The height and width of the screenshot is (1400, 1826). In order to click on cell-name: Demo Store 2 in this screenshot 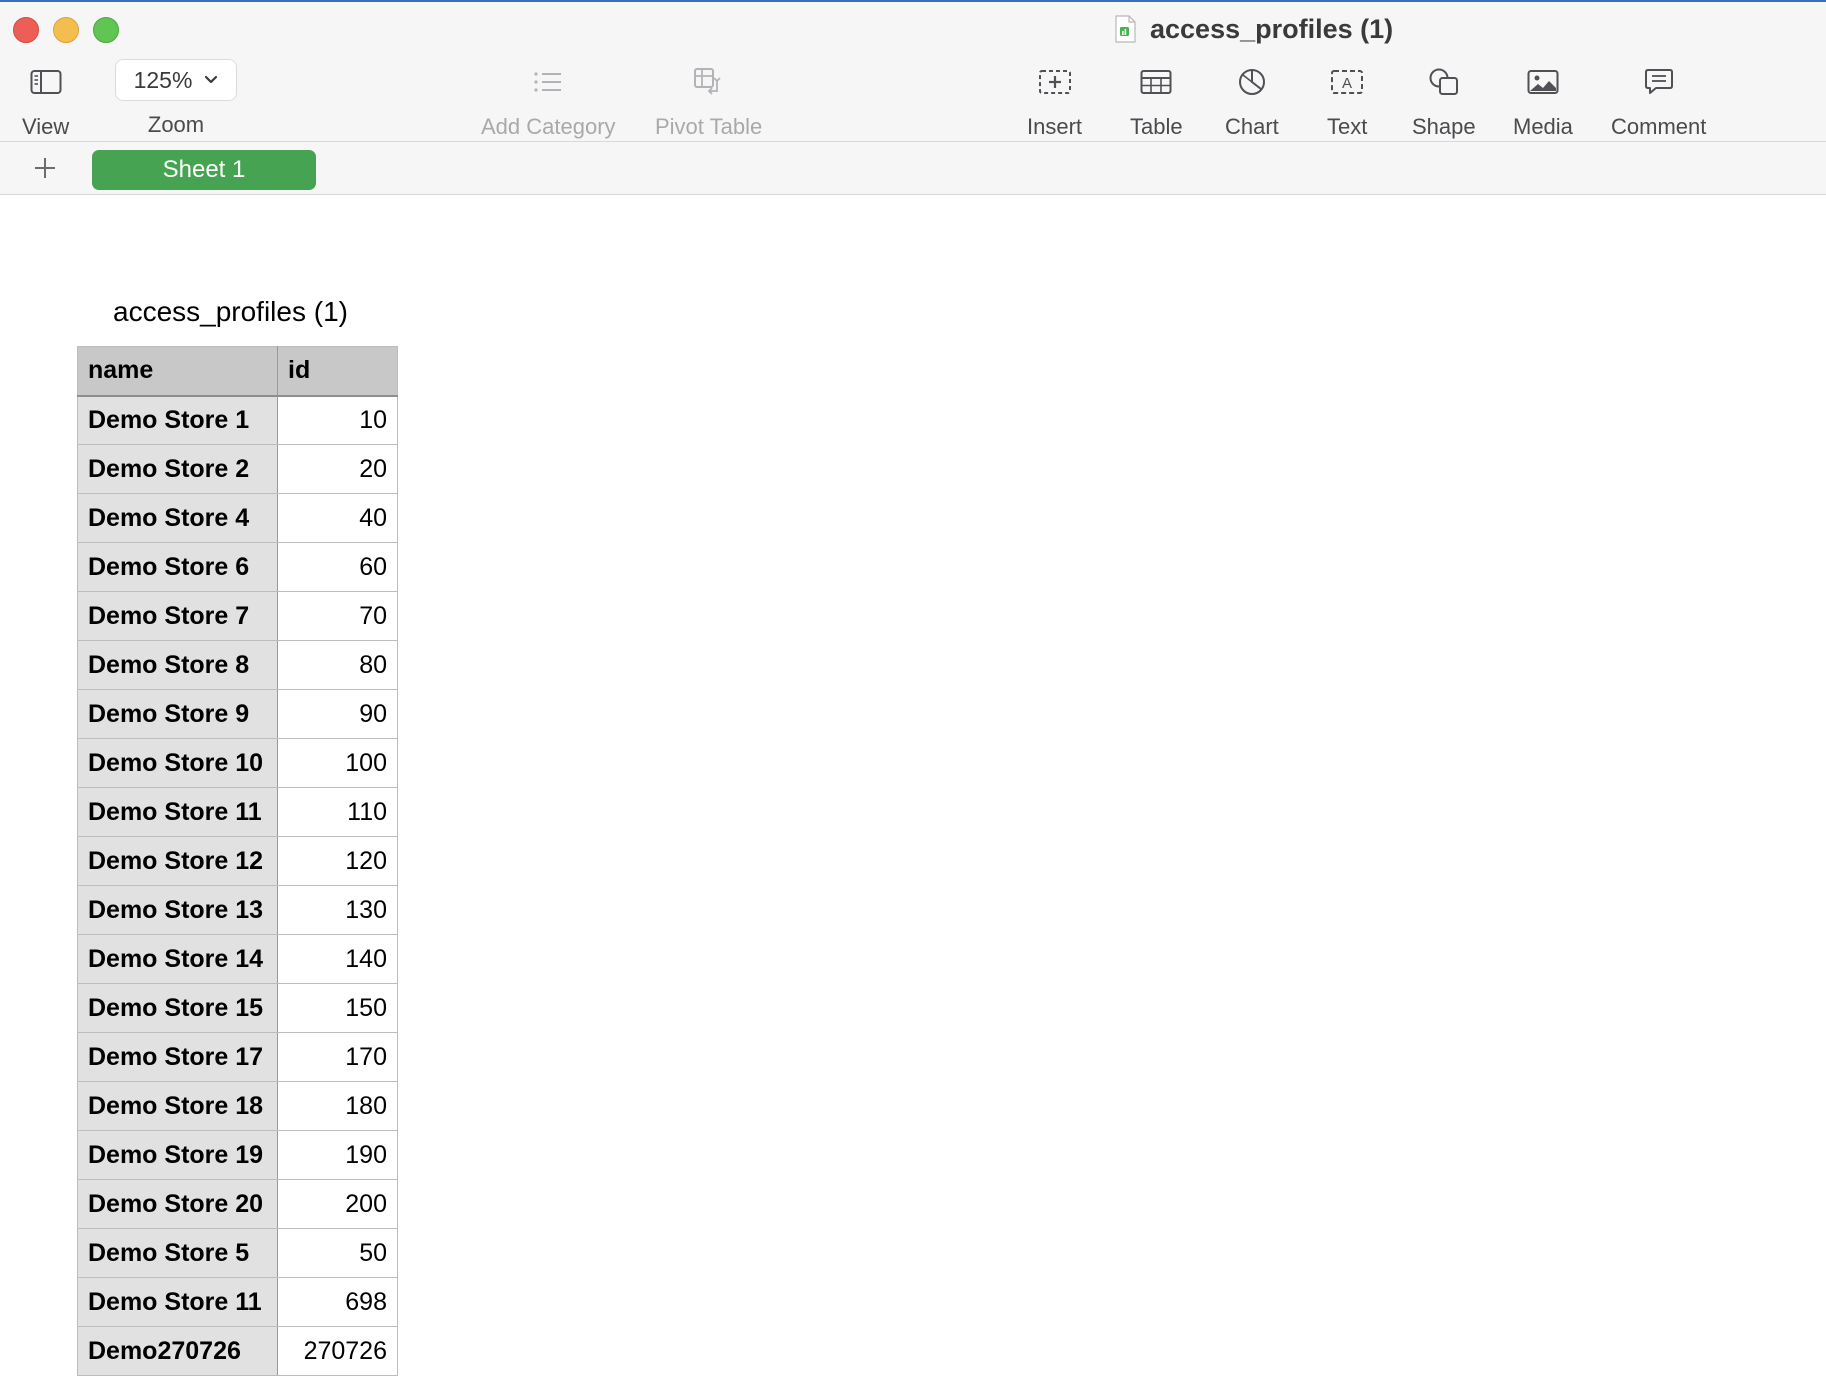, I will do `click(177, 469)`.